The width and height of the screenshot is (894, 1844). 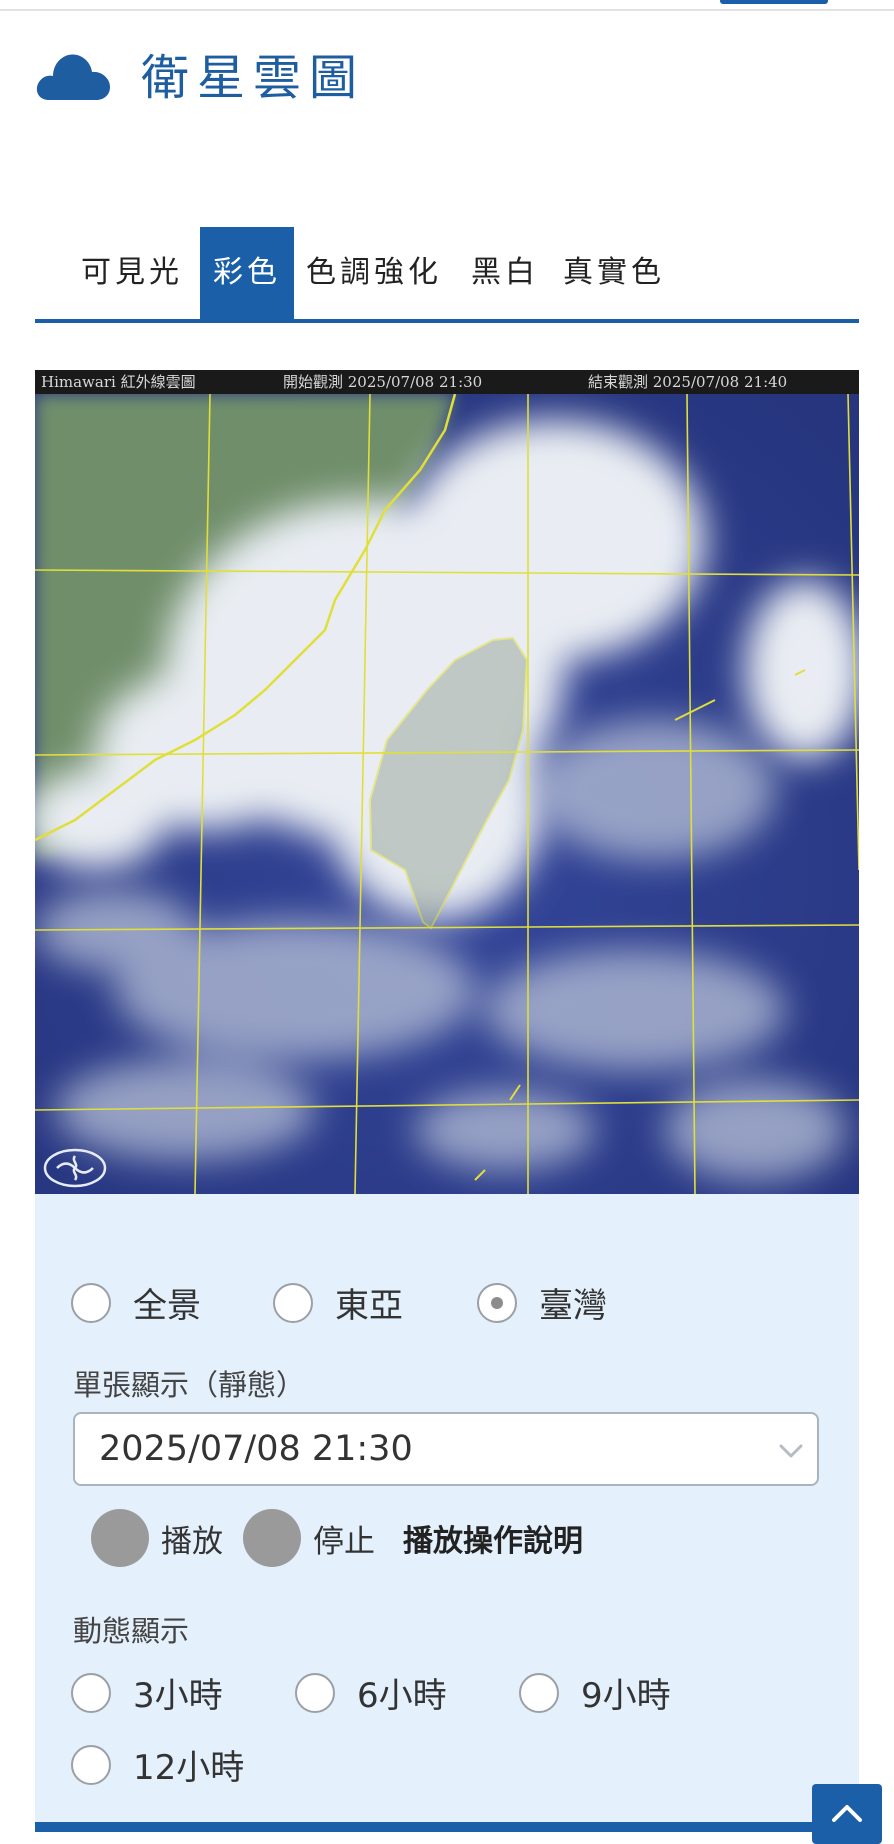 I want to click on duration-option-12h: 12小時, so click(x=157, y=1764).